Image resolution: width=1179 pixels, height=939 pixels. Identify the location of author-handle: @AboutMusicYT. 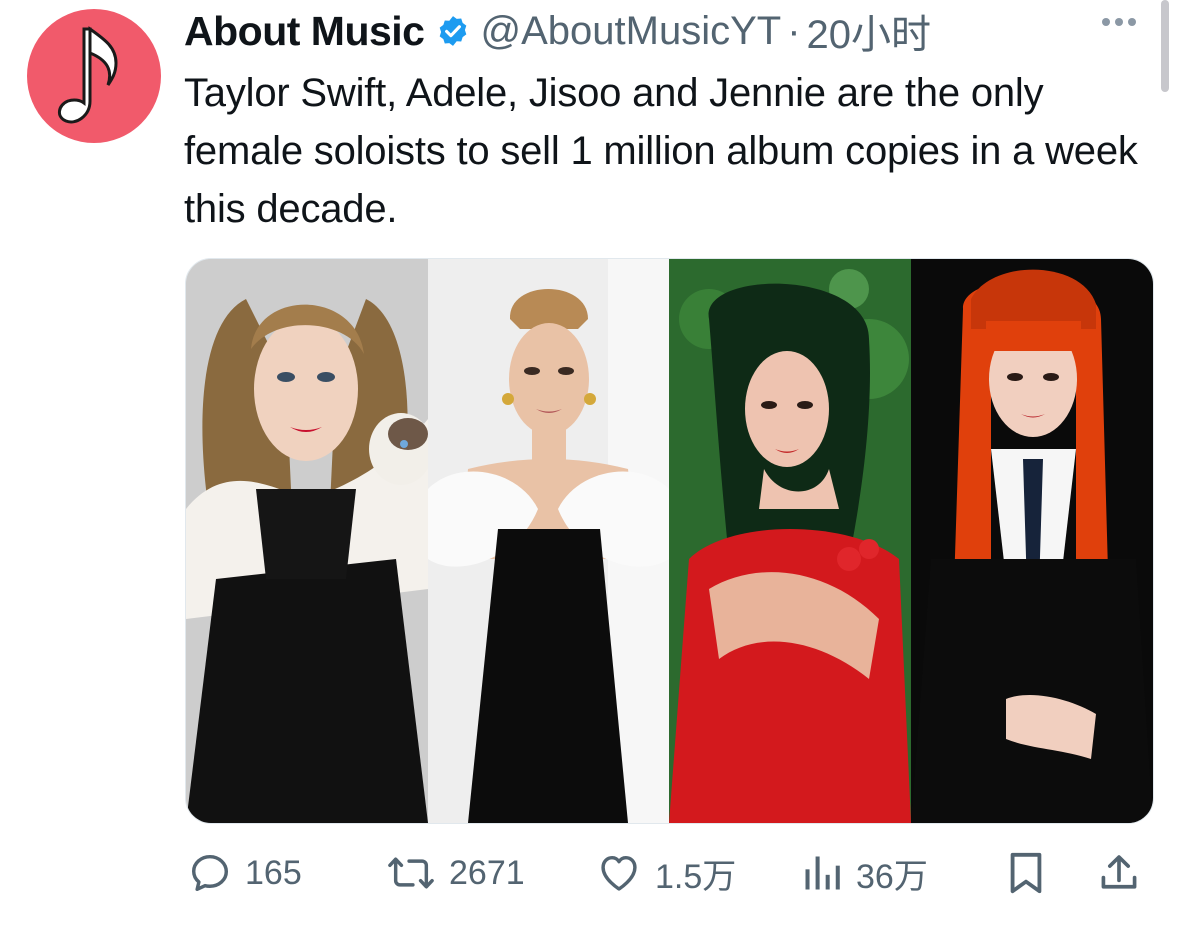
(630, 31).